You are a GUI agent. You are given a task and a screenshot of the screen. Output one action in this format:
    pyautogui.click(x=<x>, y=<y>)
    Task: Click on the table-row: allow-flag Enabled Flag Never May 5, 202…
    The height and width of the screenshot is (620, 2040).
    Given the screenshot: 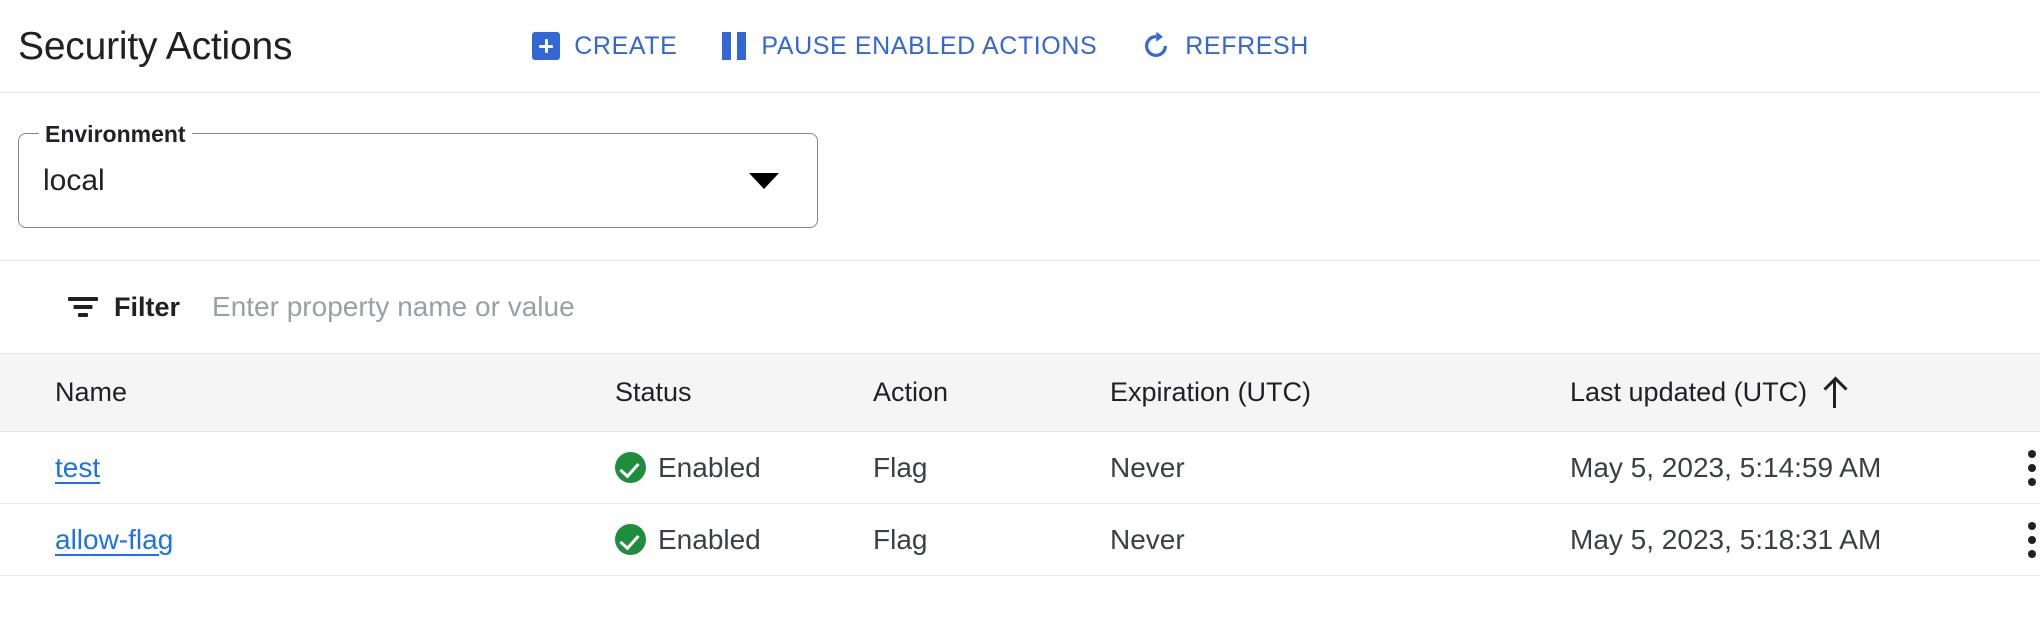 What is the action you would take?
    pyautogui.click(x=1020, y=540)
    